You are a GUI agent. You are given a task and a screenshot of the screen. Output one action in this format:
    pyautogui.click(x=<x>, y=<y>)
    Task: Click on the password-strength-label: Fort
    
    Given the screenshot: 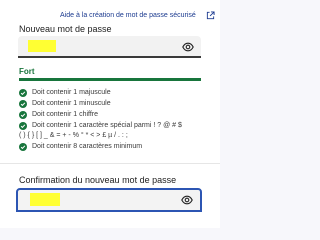 What is the action you would take?
    pyautogui.click(x=27, y=71)
    